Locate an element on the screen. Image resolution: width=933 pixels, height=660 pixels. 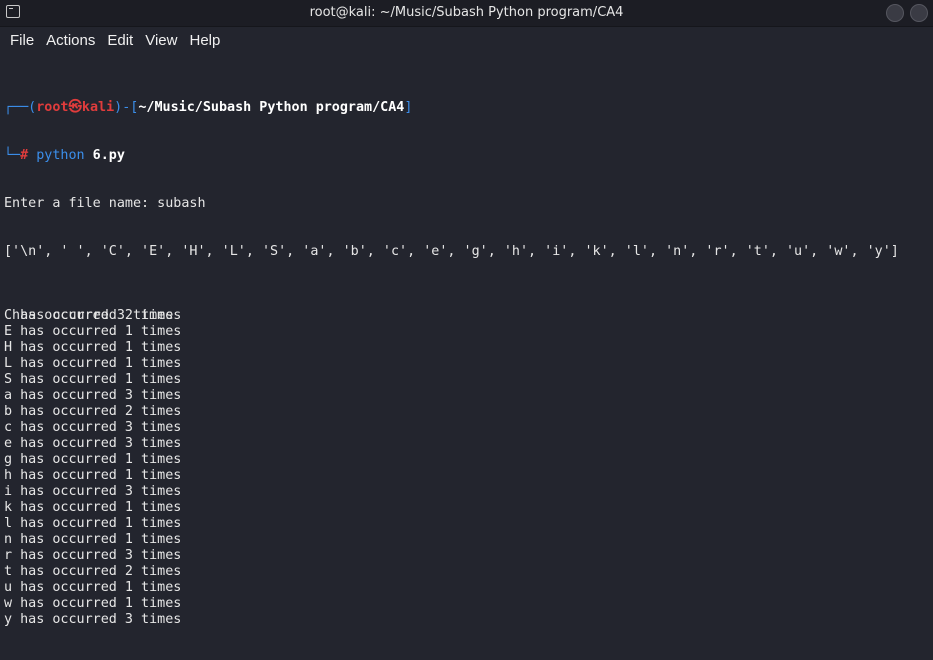
output-count-line: c has occurred 3 times is located at coordinates (93, 427).